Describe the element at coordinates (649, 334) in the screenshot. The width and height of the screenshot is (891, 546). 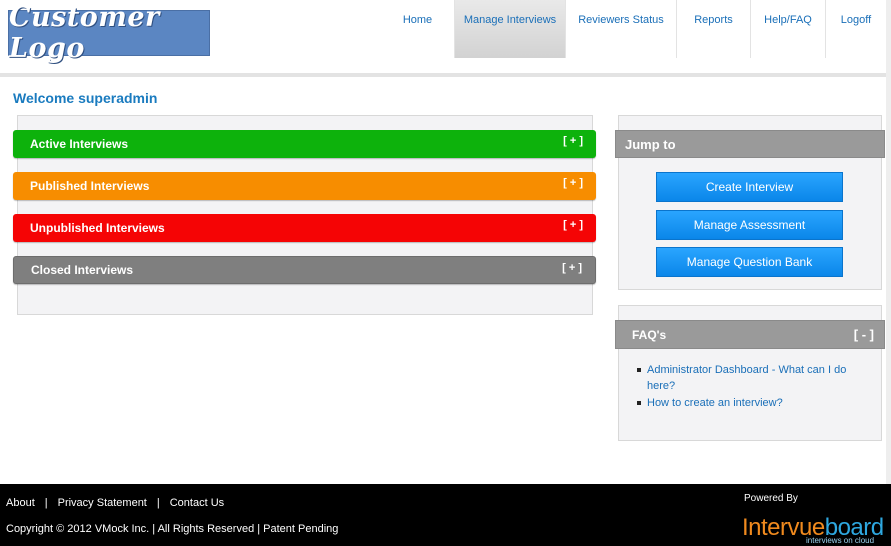
I see `faq-title: FAQ's` at that location.